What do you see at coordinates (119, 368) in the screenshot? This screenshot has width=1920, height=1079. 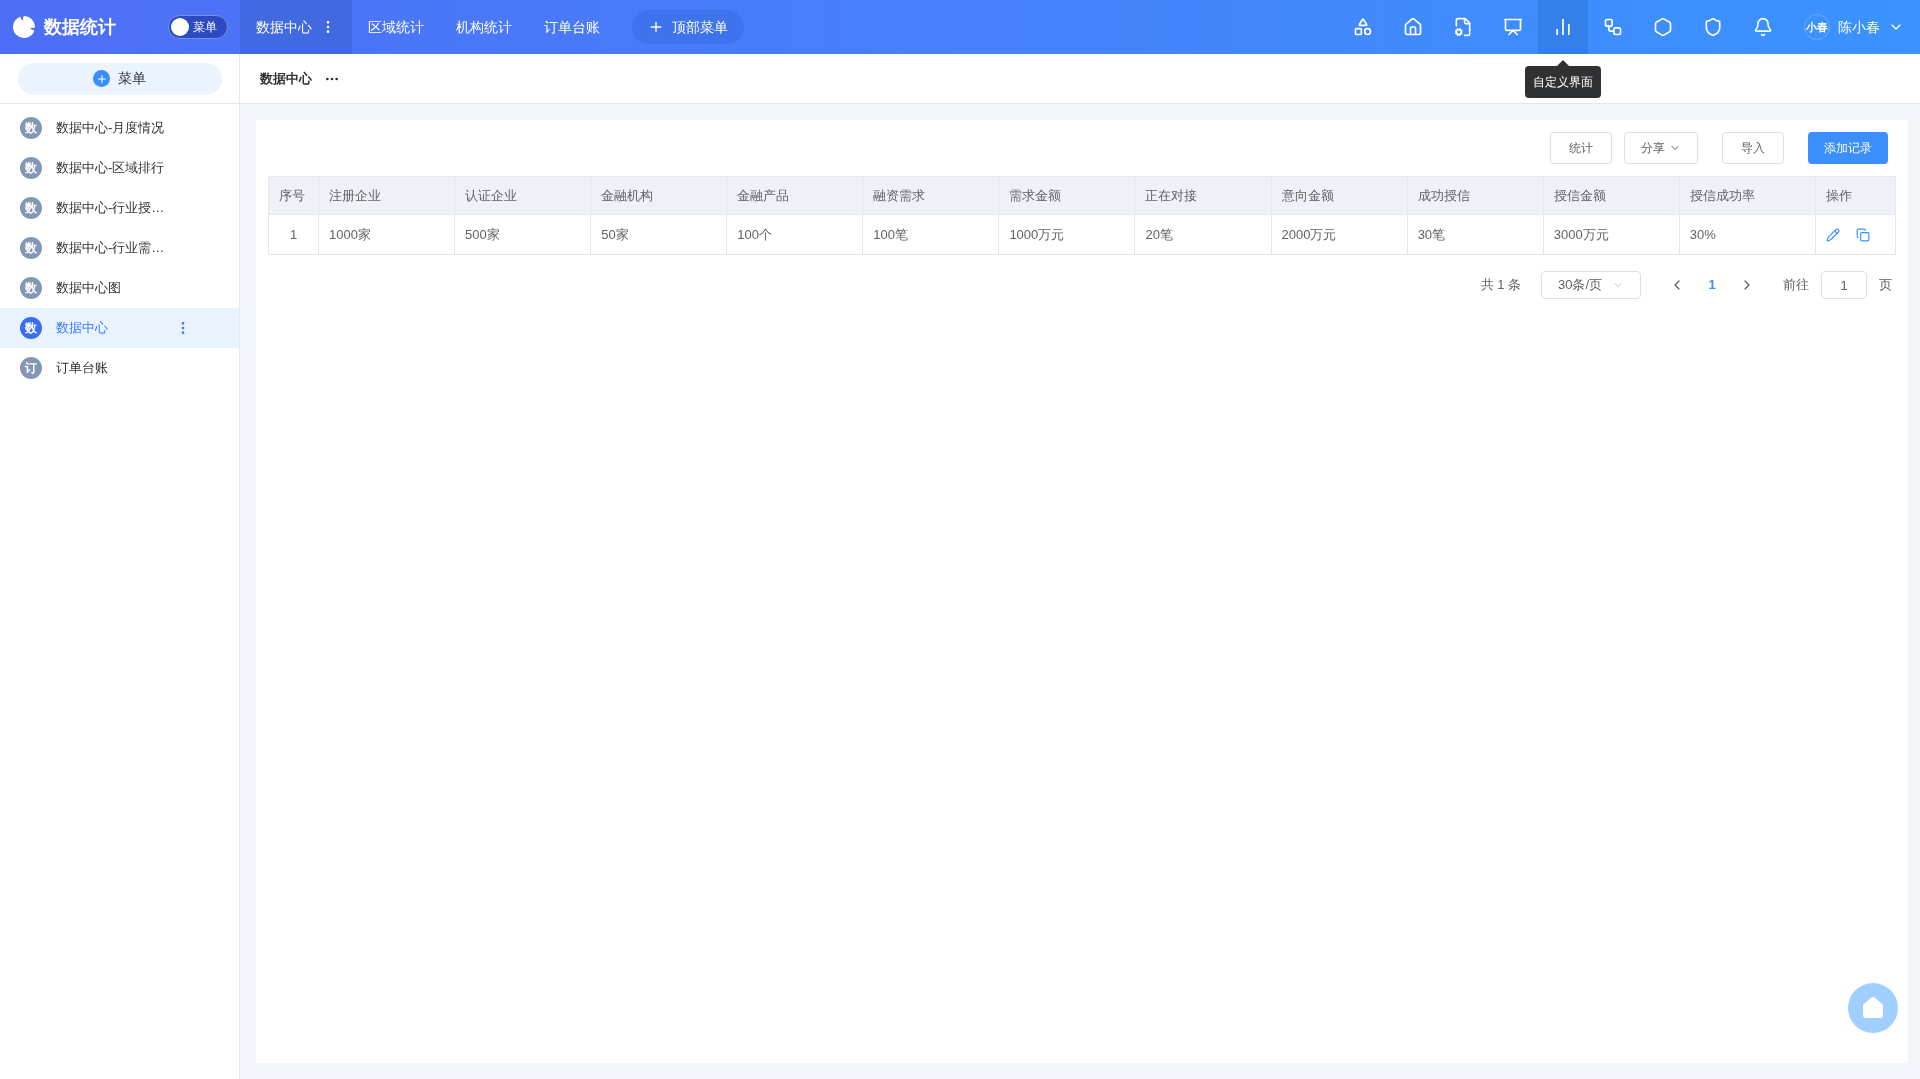 I see `sidebar-item: 订 订单台账` at bounding box center [119, 368].